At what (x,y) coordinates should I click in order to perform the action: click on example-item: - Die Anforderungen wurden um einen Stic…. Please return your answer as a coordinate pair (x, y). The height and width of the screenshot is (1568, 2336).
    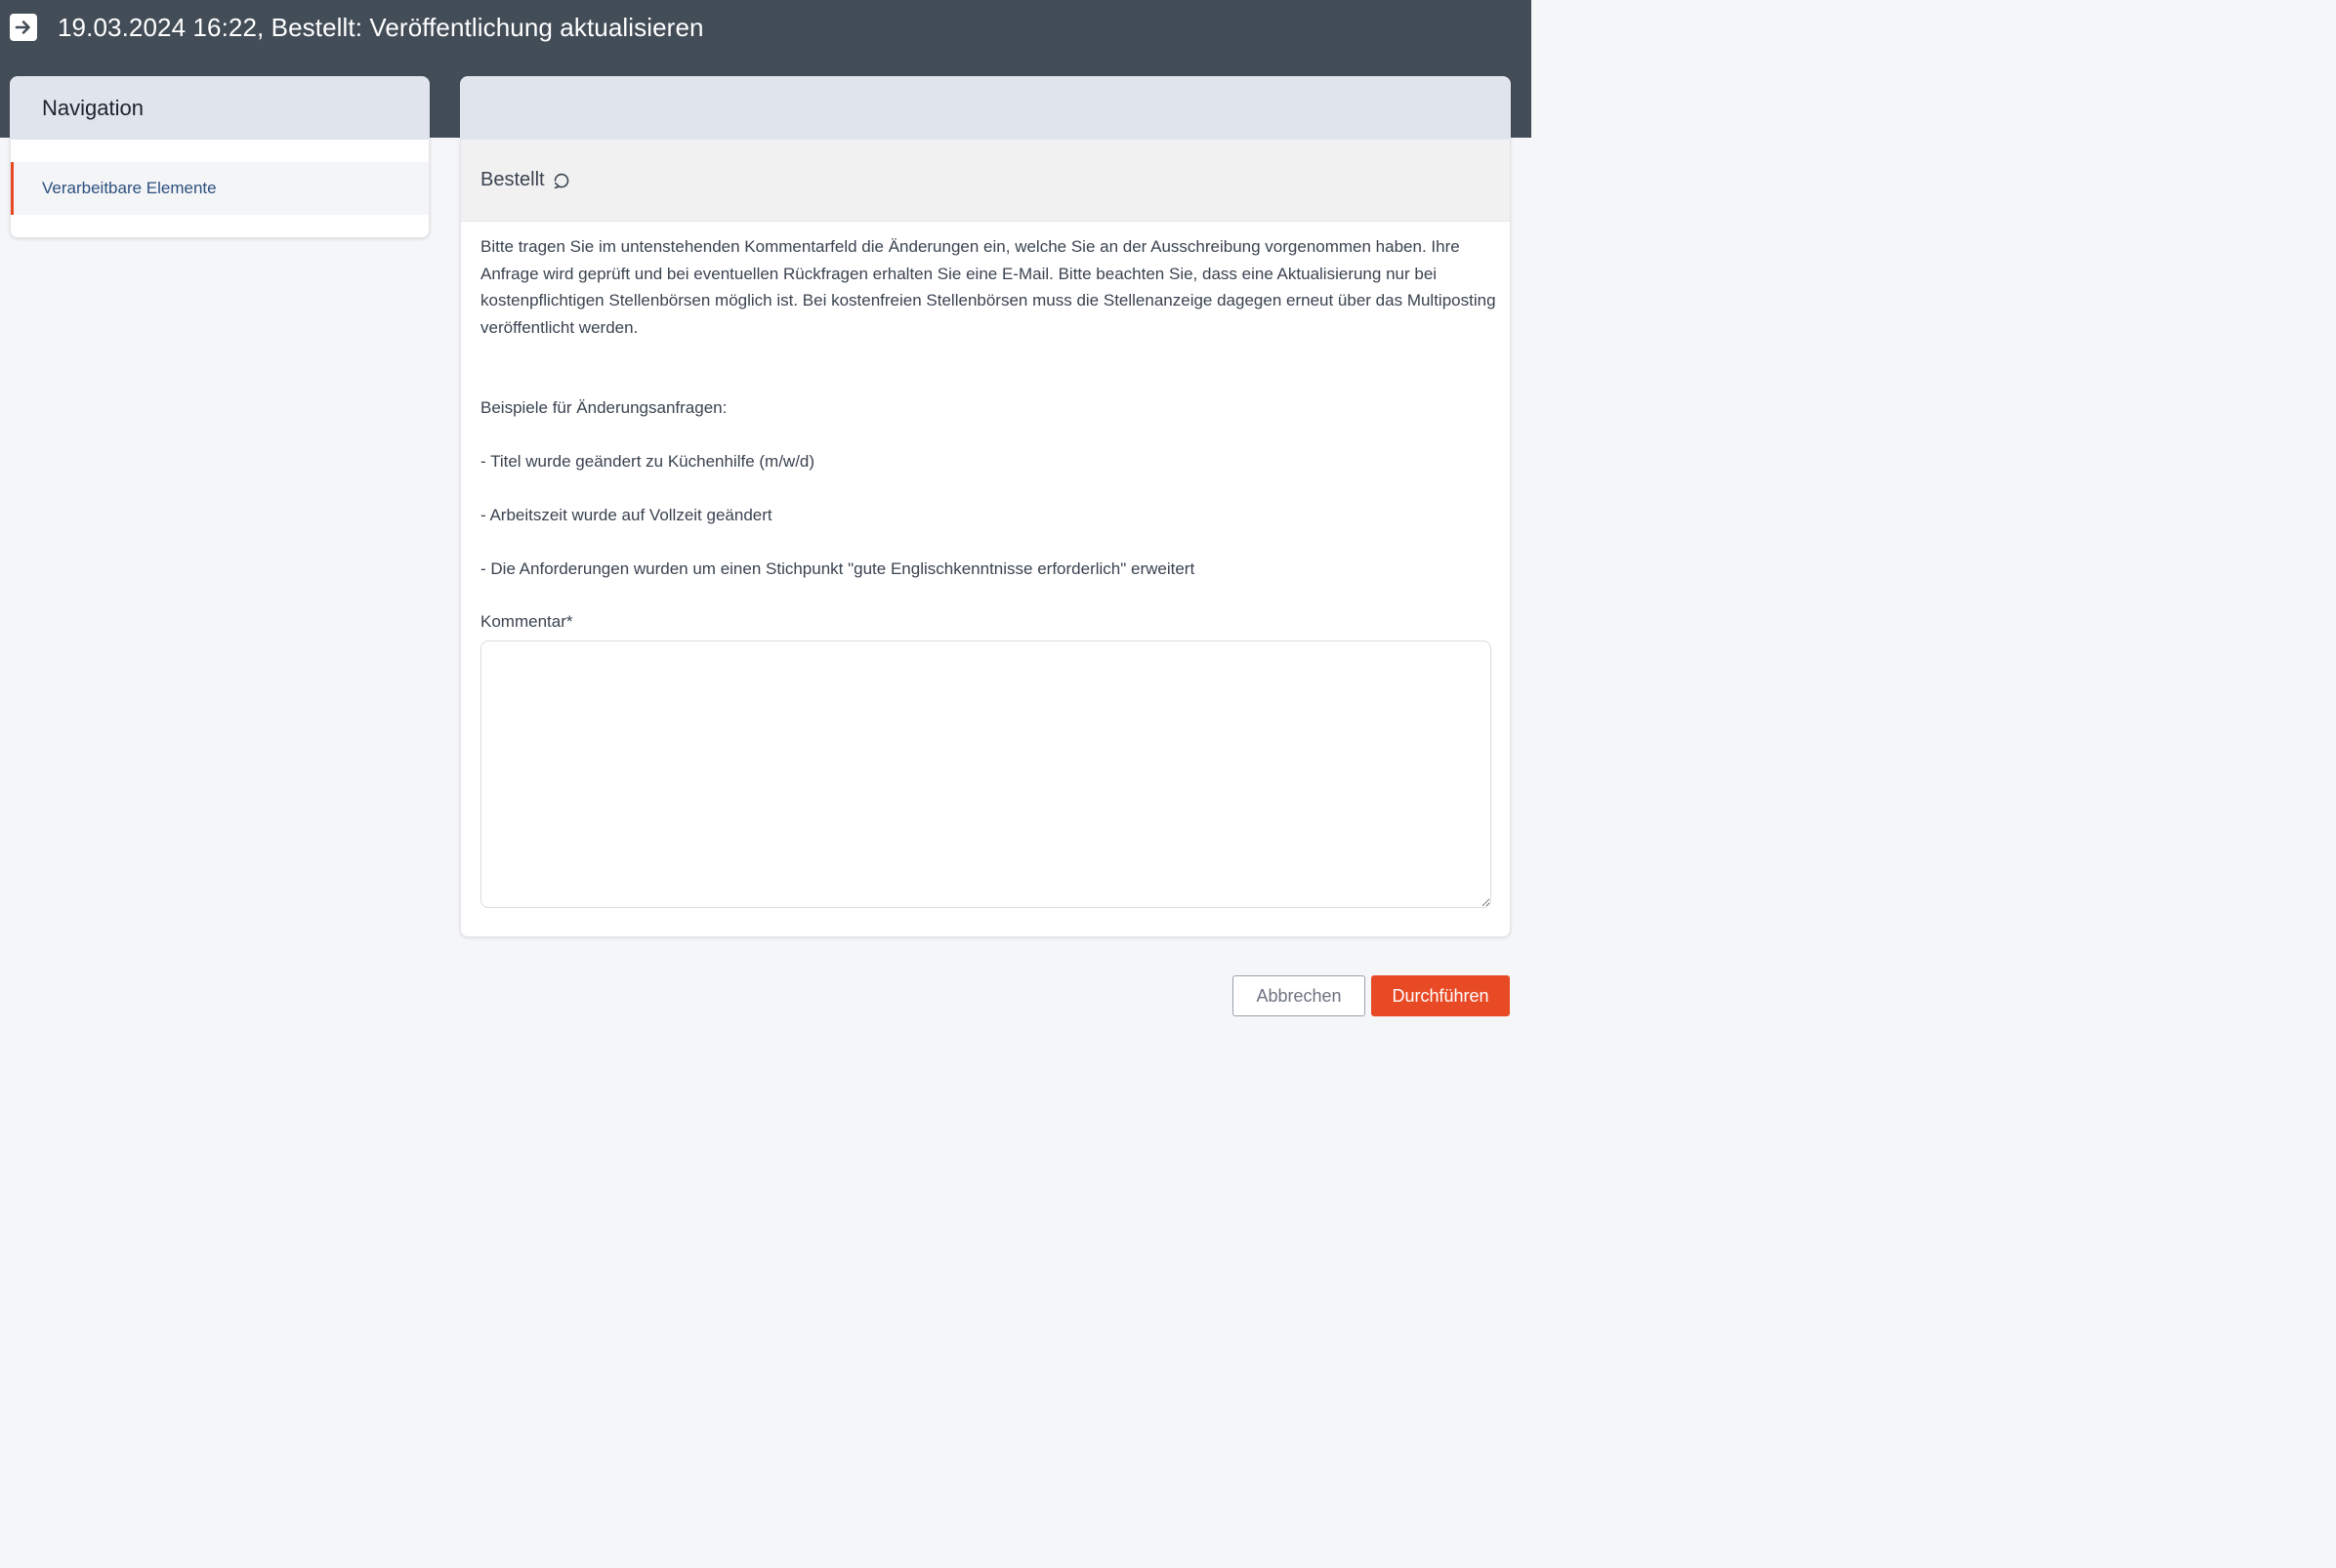
    Looking at the image, I should click on (837, 569).